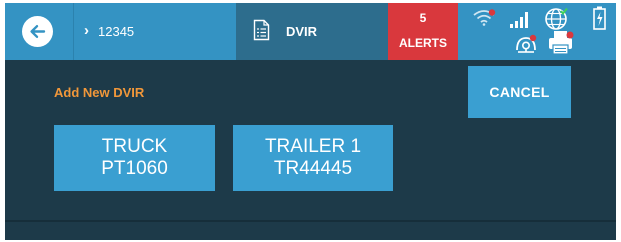  I want to click on page-title: Add New DVIR, so click(99, 92).